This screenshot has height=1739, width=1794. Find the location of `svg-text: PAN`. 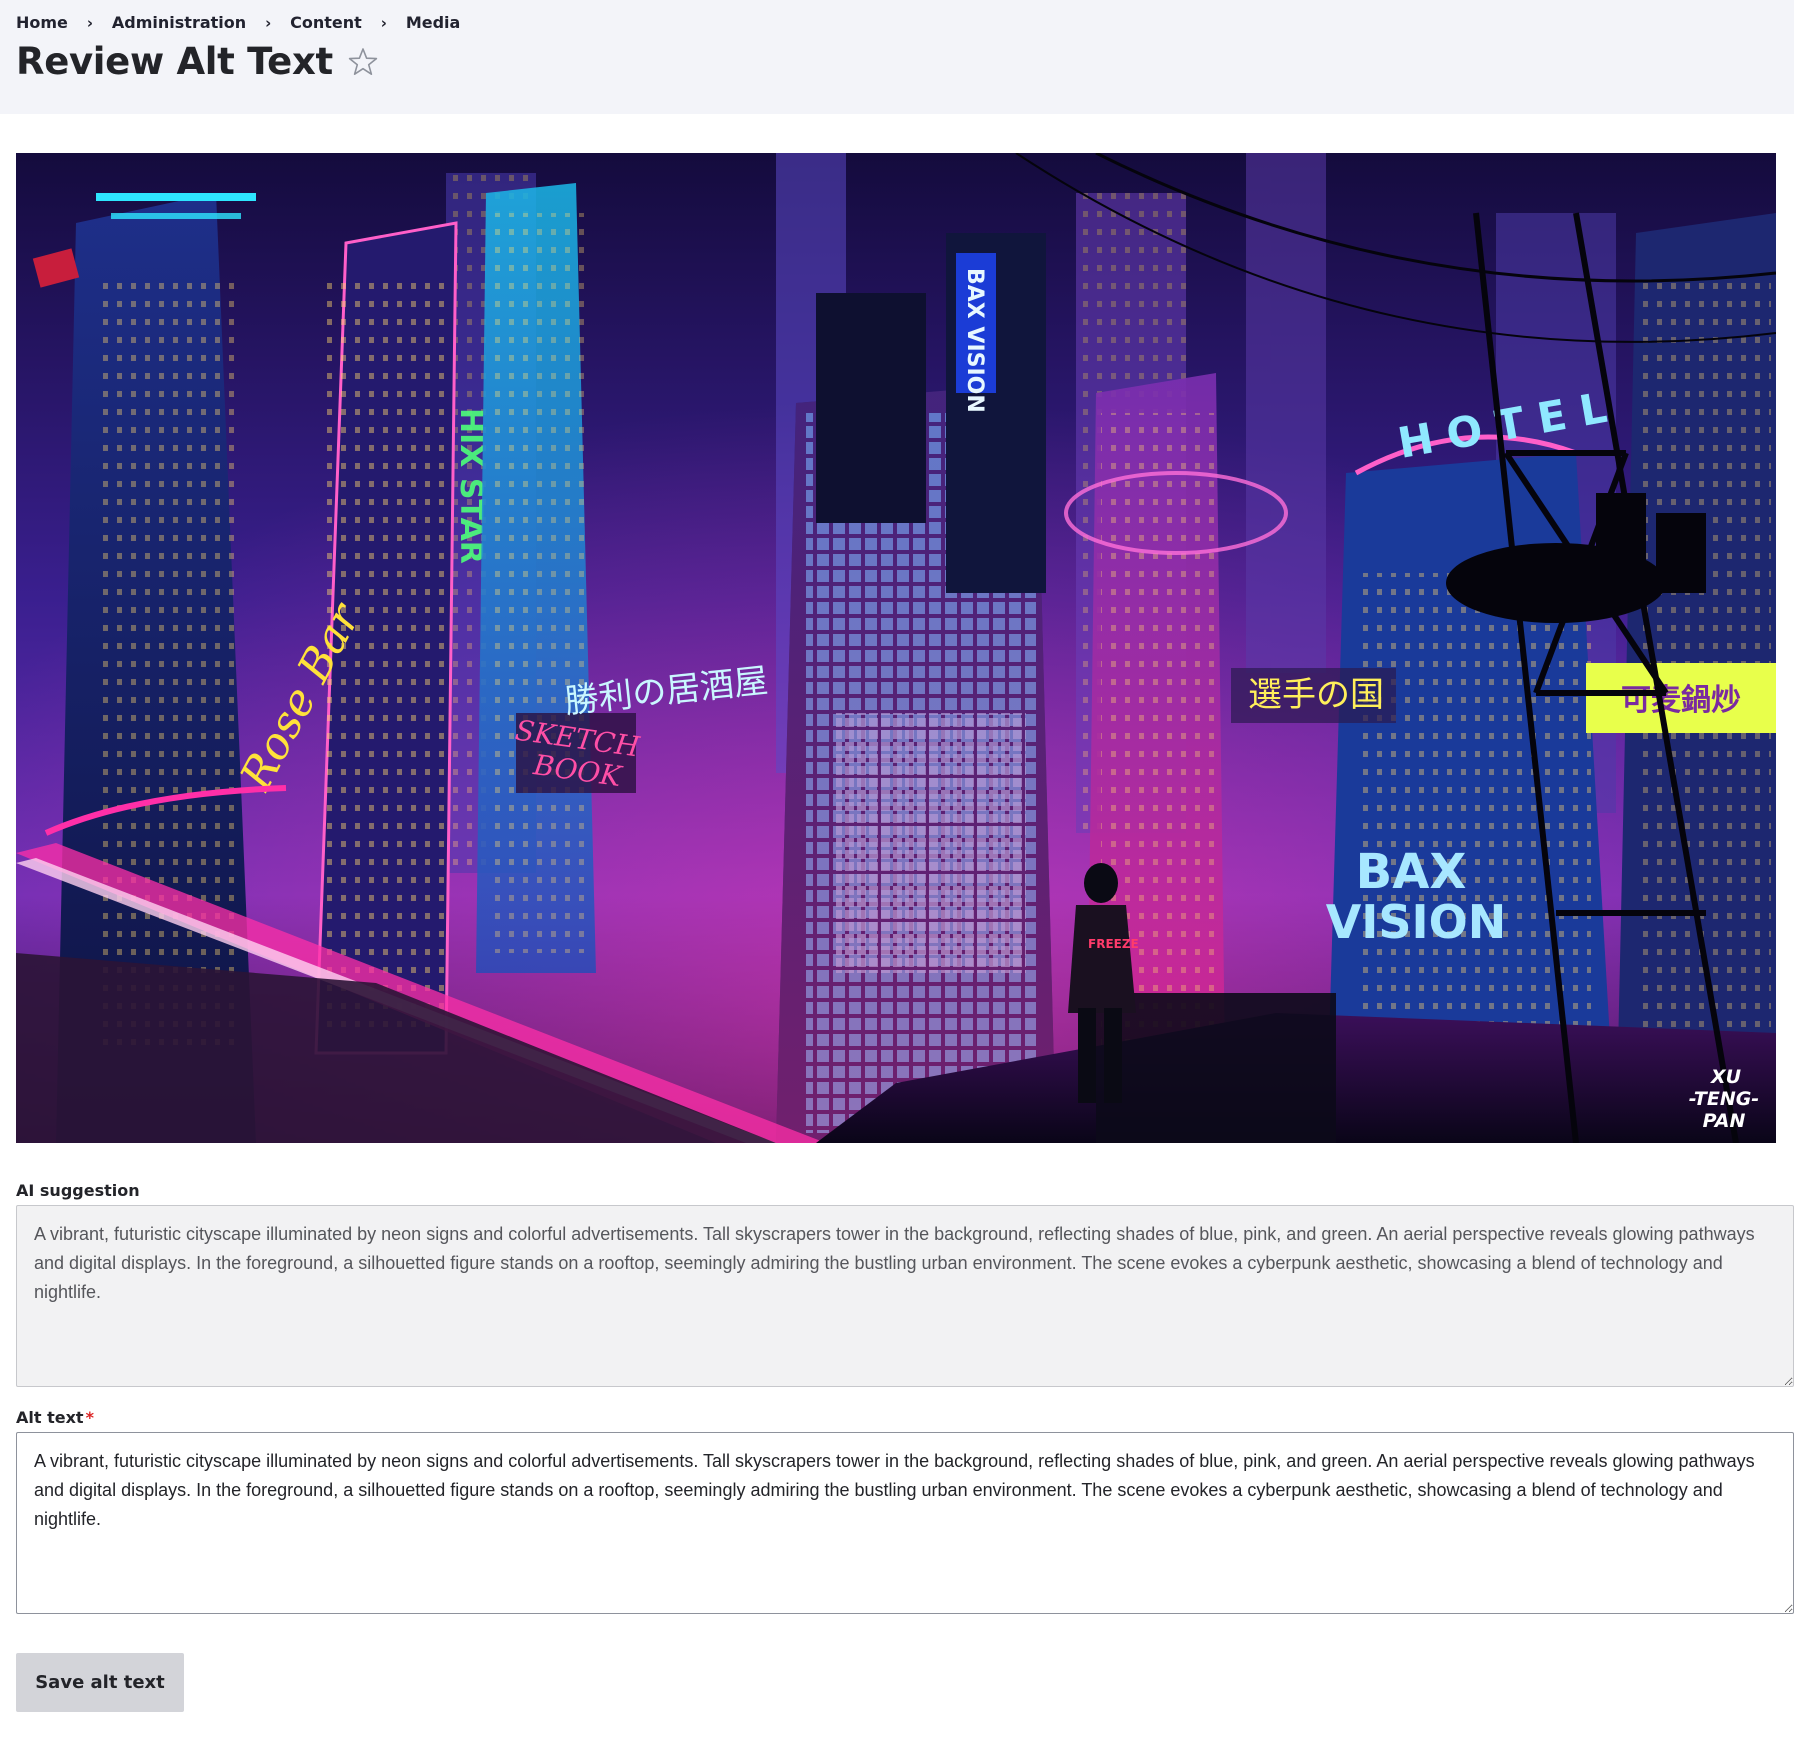

svg-text: PAN is located at coordinates (1724, 1121).